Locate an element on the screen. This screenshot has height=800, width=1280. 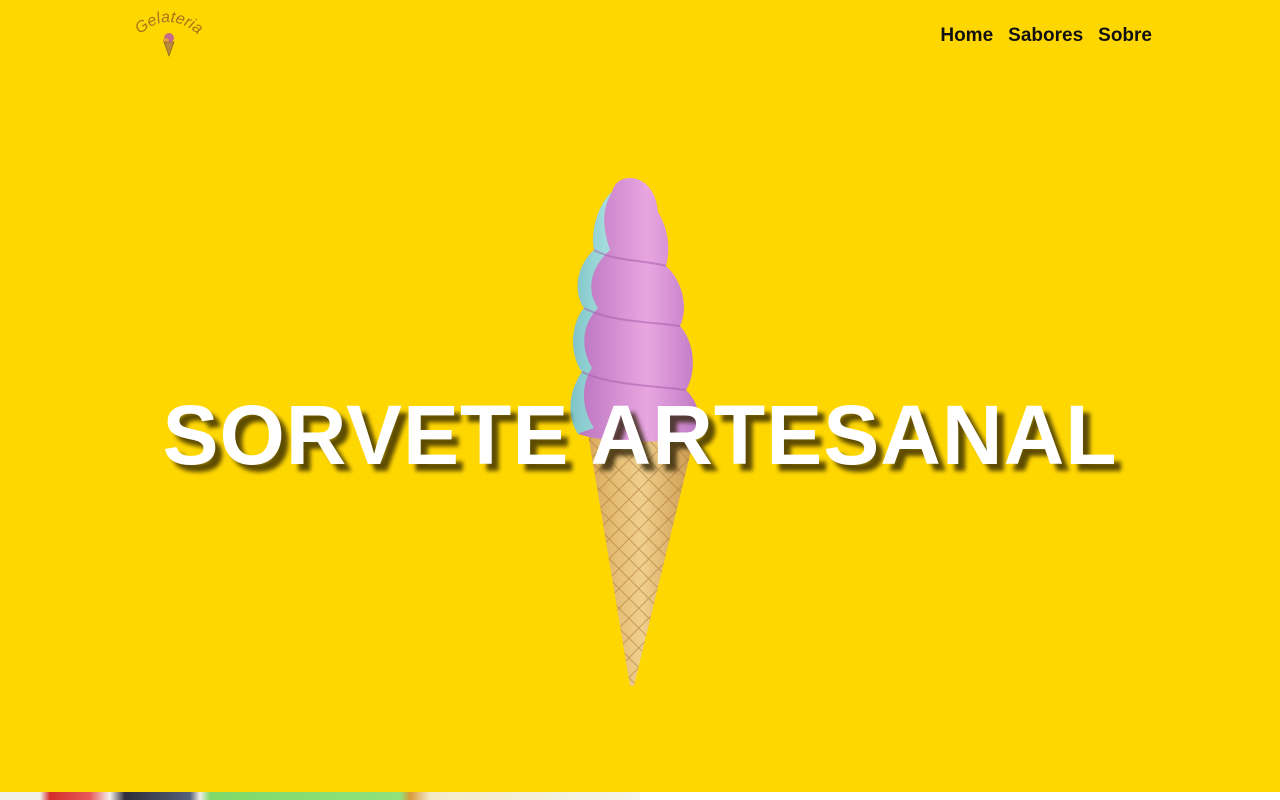
gelateria-logo: Gelateria is located at coordinates (169, 33).